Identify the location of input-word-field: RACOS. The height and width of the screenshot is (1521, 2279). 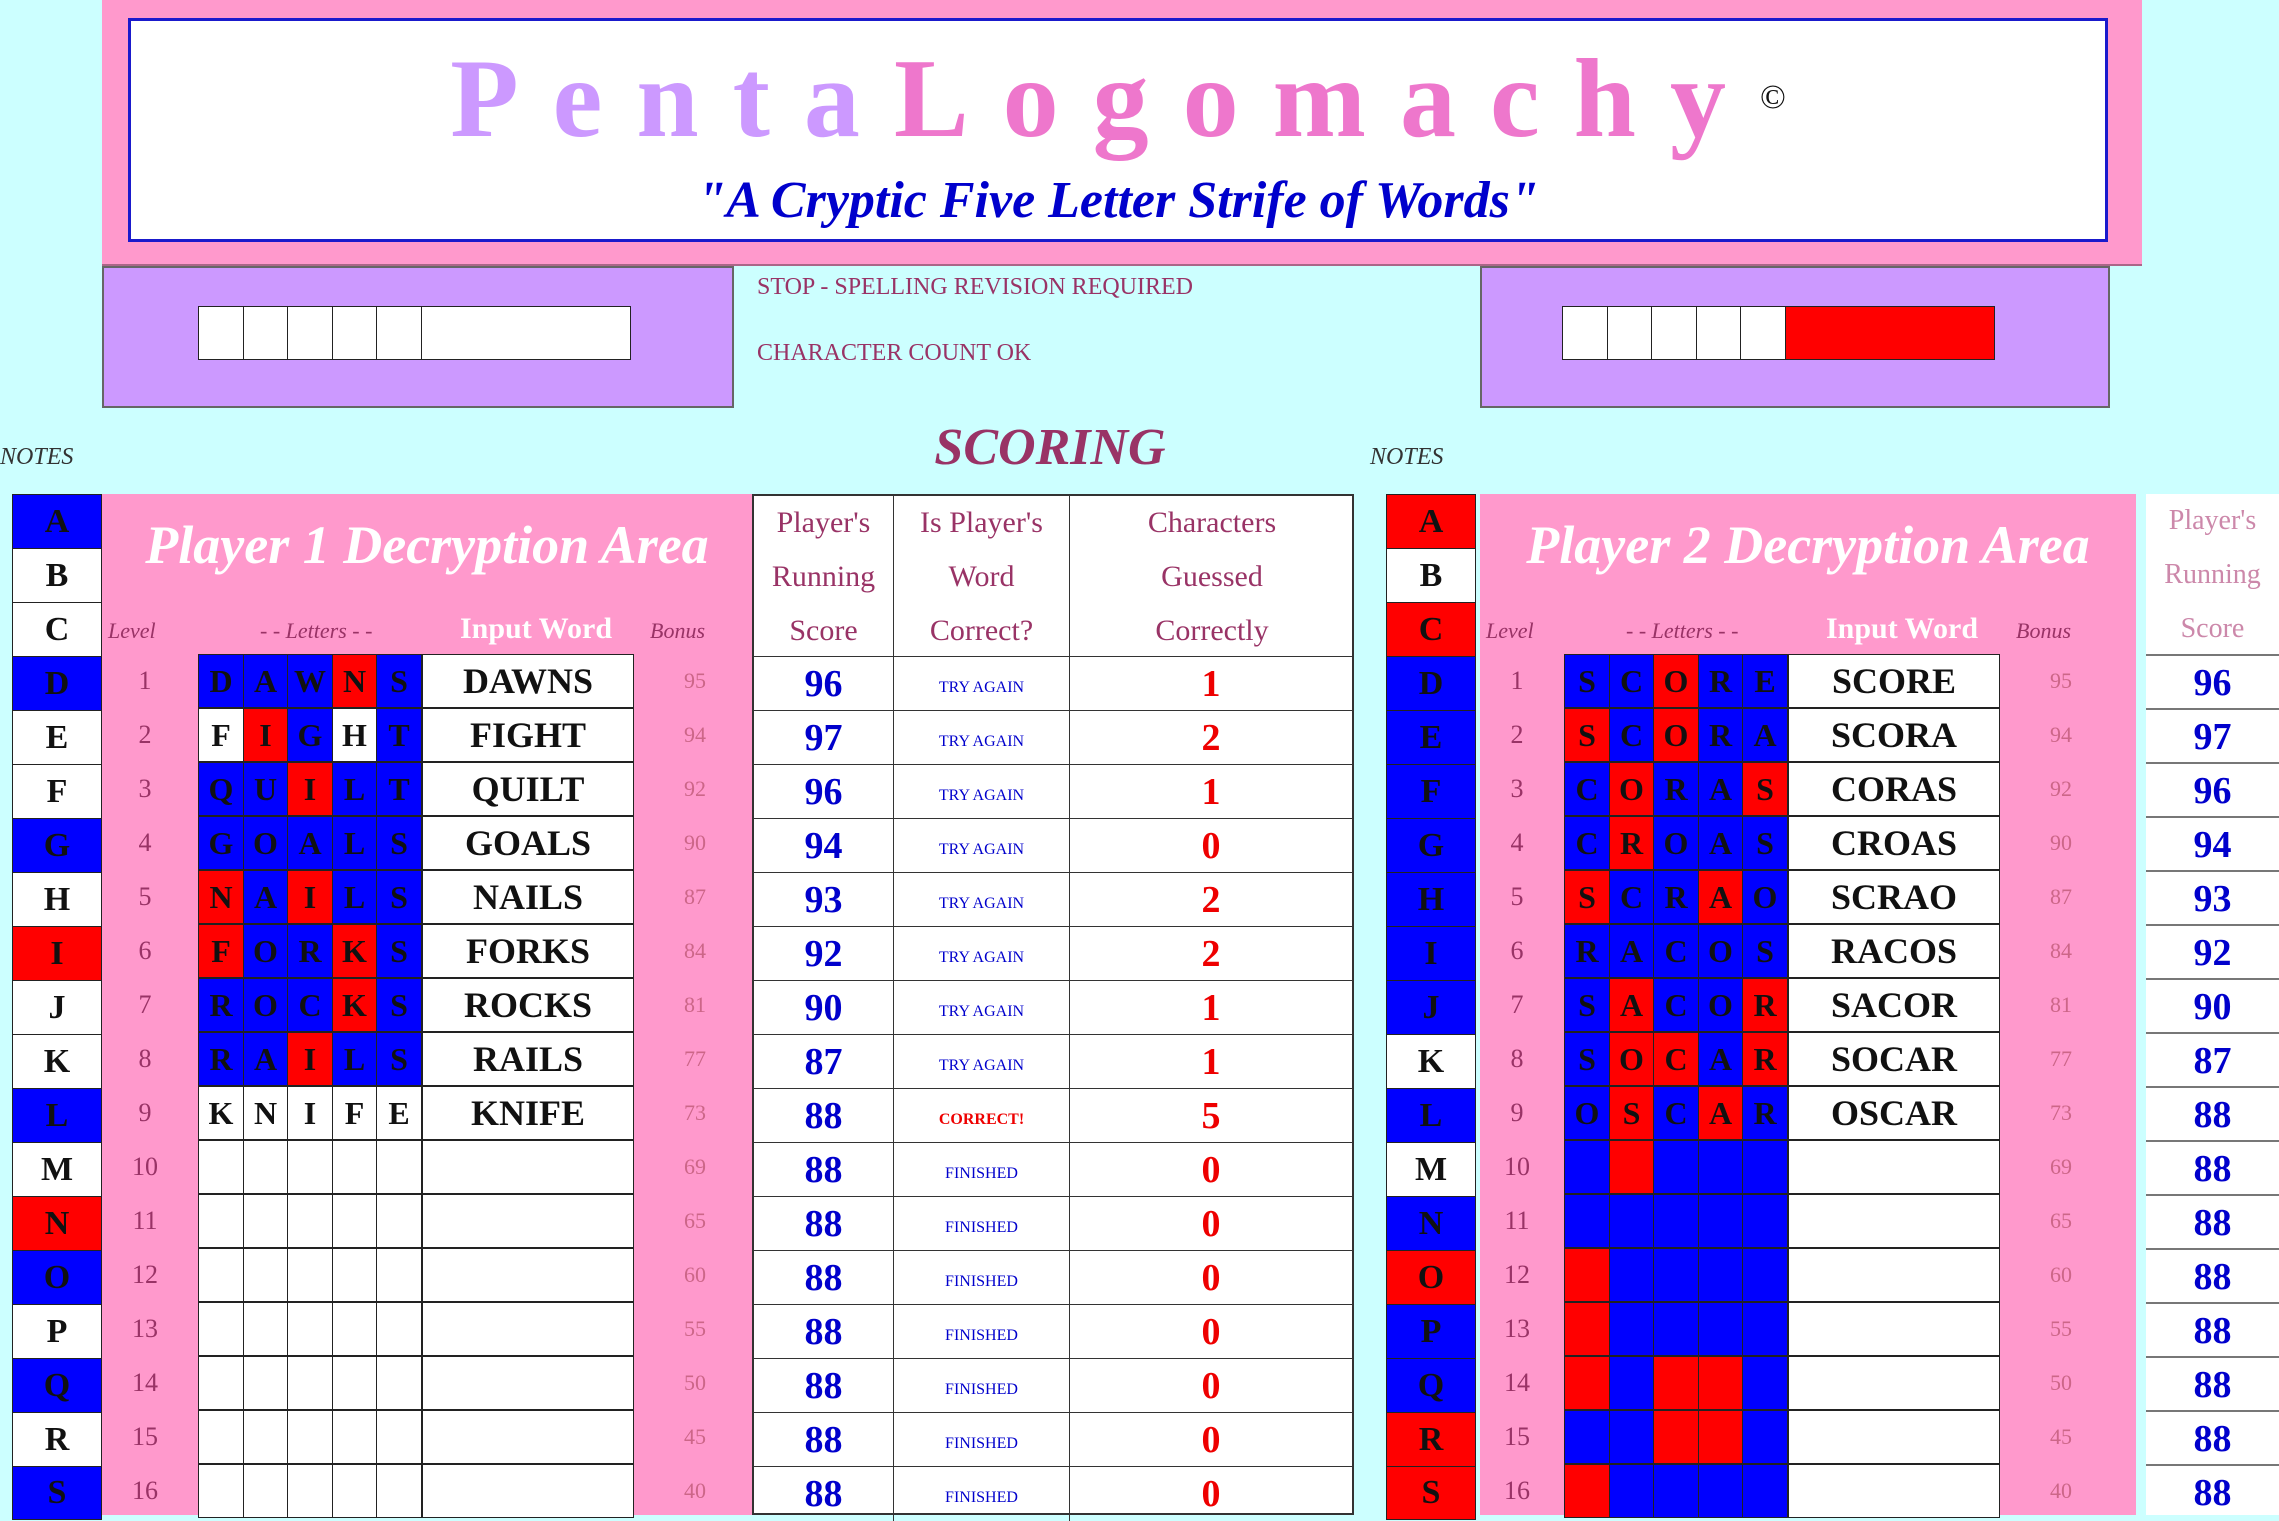
(1894, 951).